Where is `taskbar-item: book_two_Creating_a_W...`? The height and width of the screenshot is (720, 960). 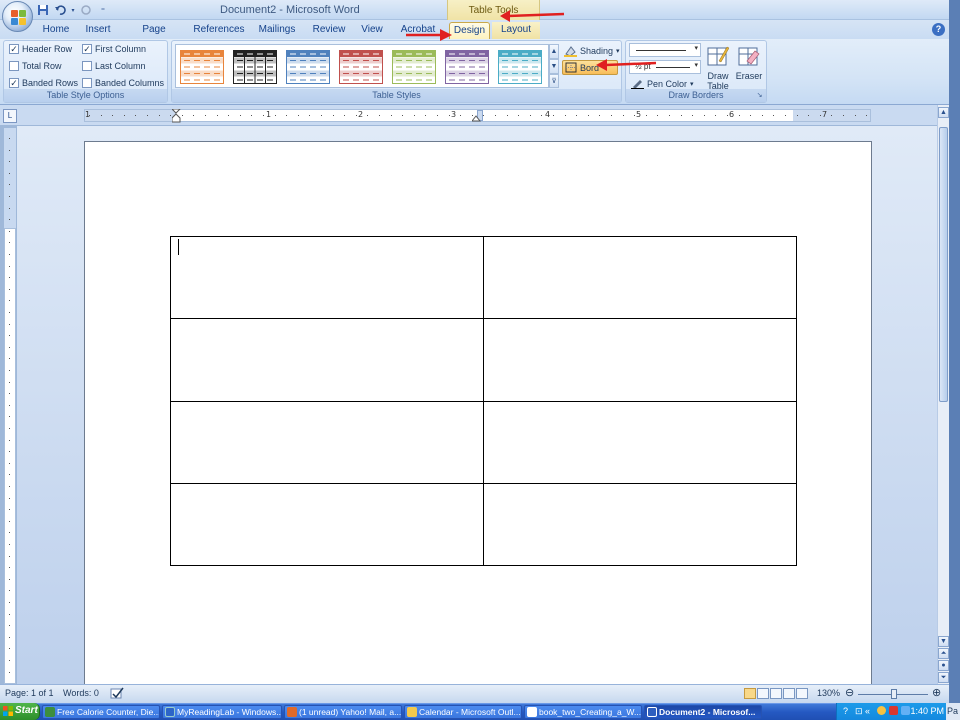 taskbar-item: book_two_Creating_a_W... is located at coordinates (583, 712).